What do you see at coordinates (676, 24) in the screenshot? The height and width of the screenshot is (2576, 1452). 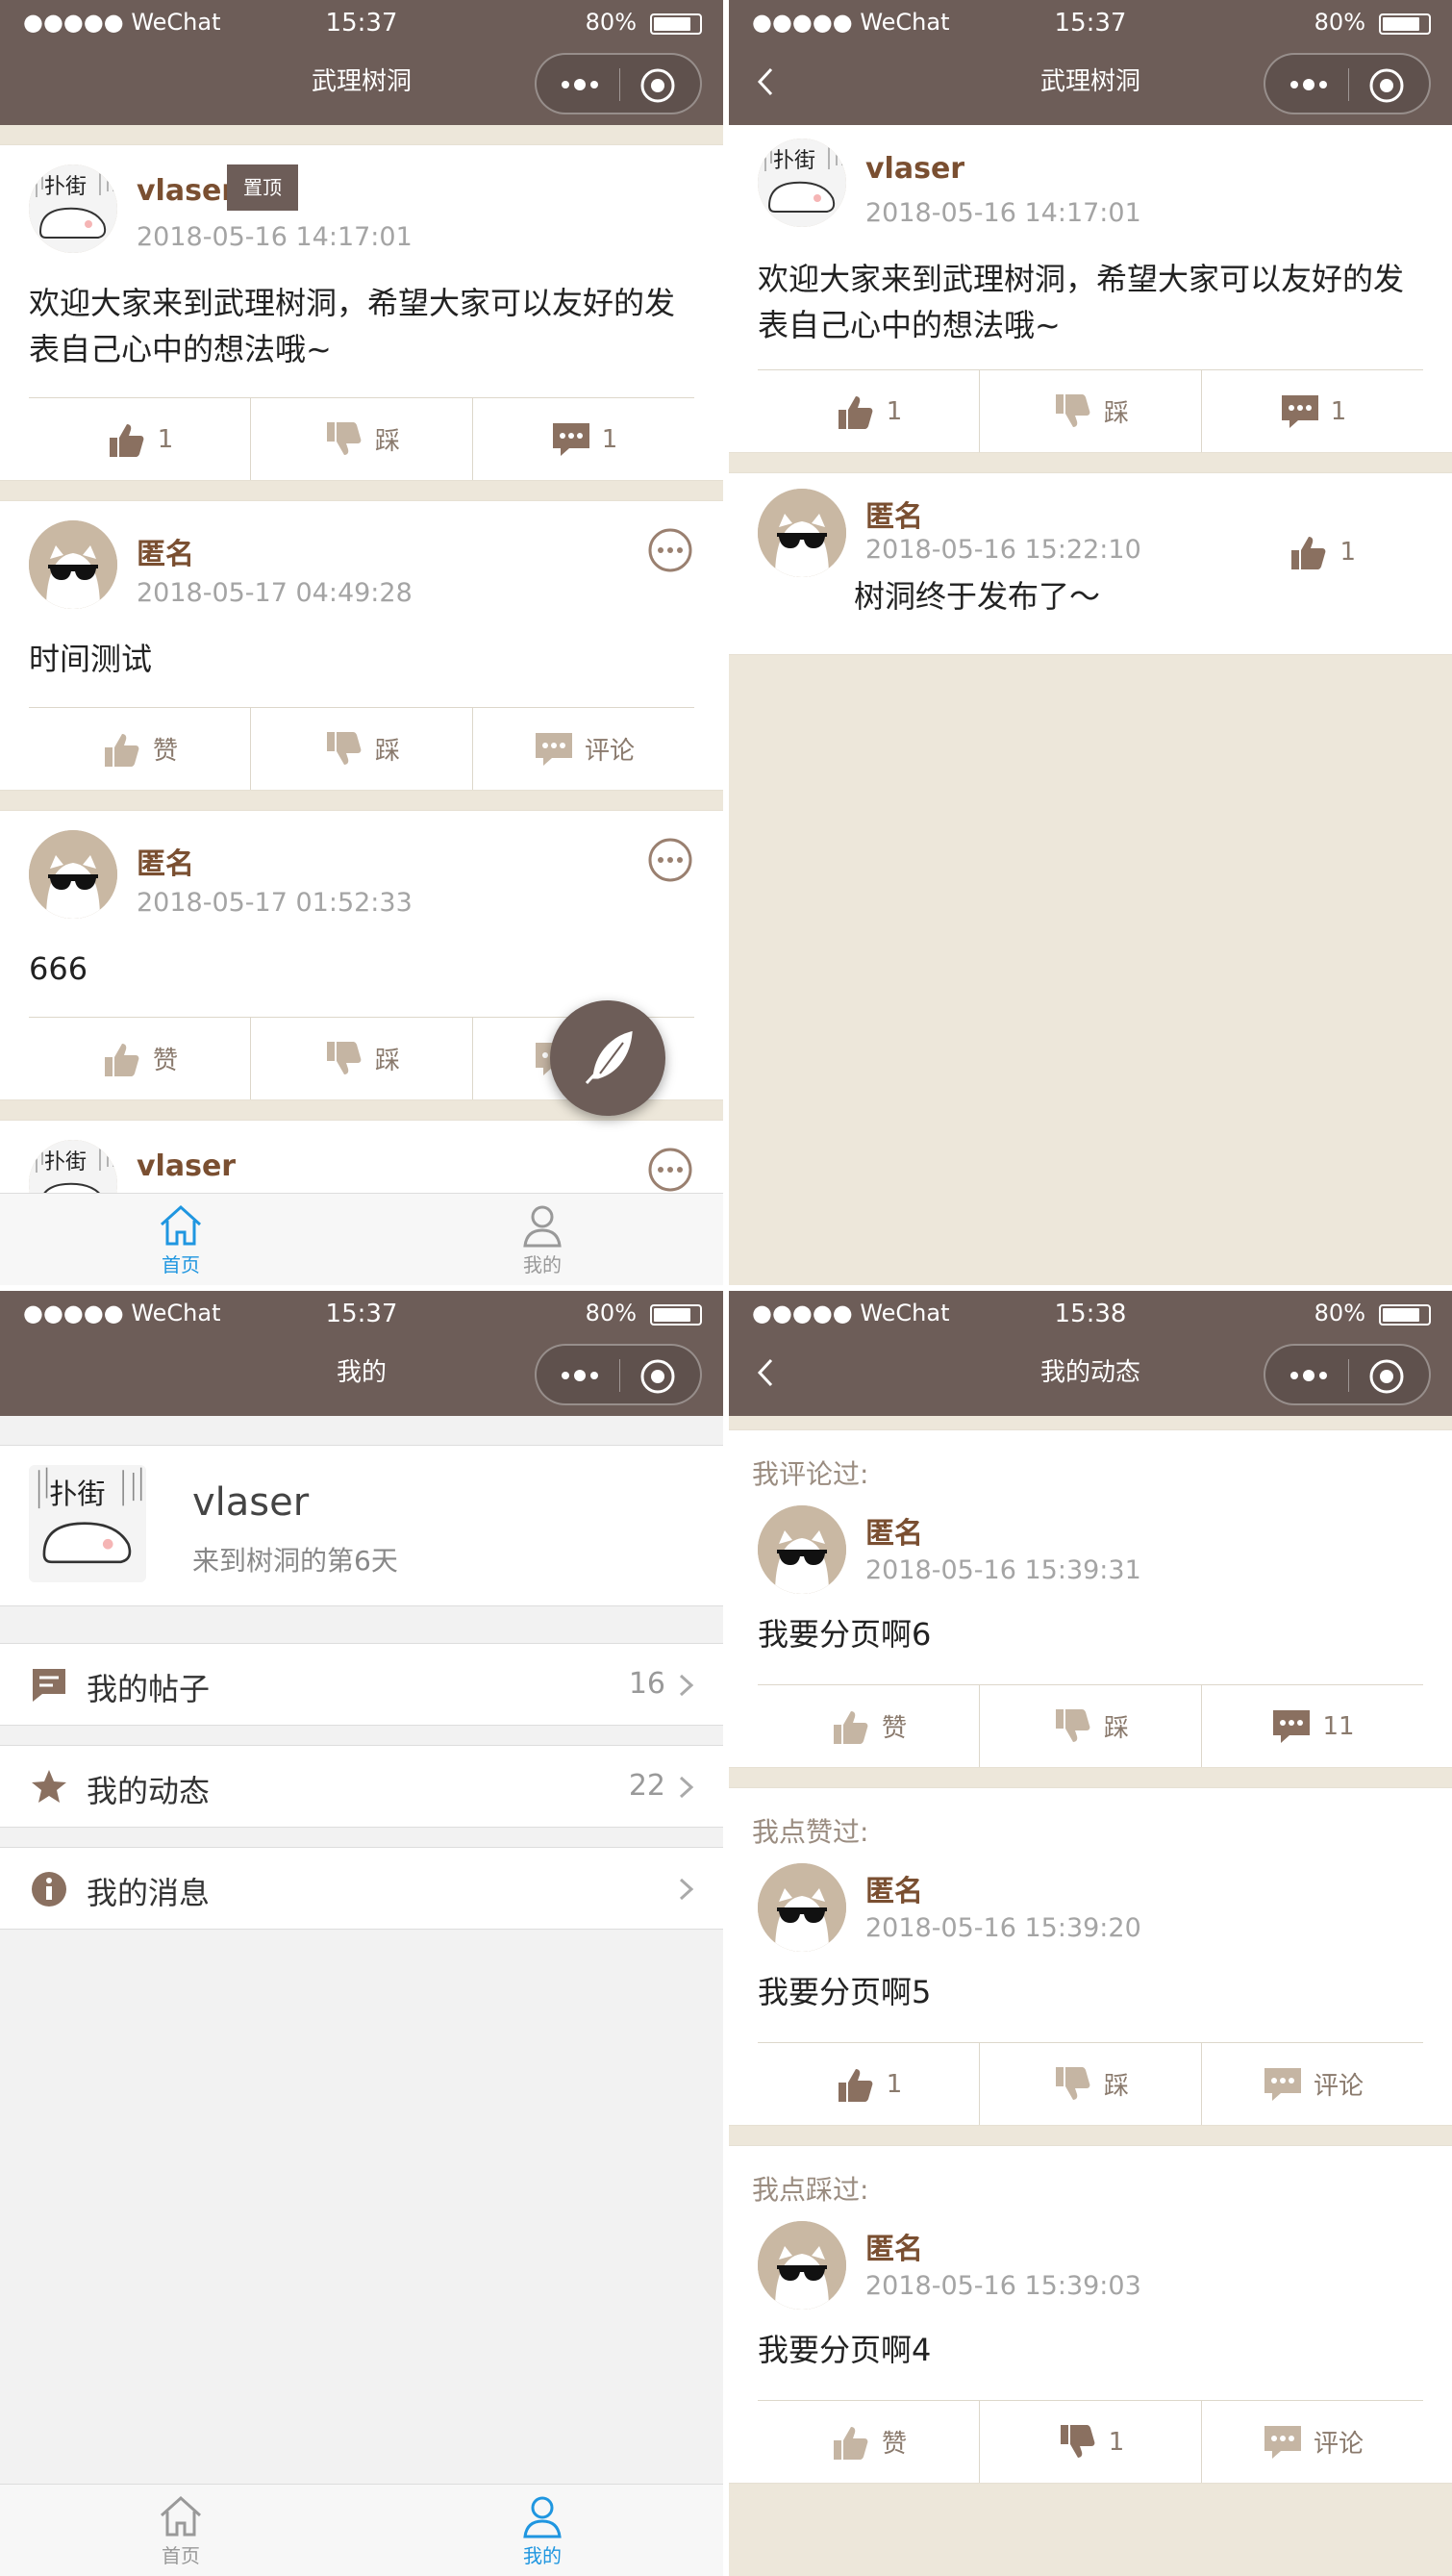 I see `battery-icon` at bounding box center [676, 24].